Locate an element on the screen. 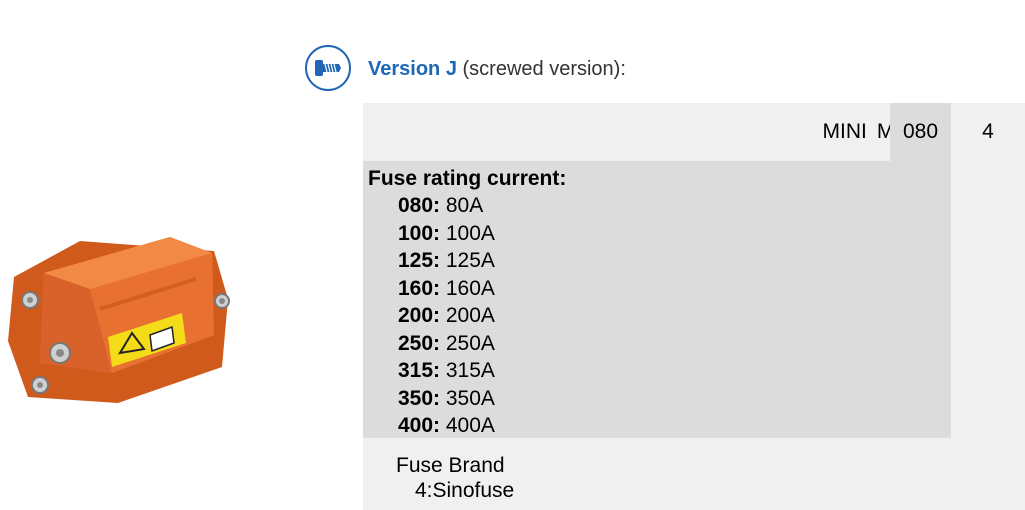 This screenshot has height=510, width=1025. fuse-brand-section: Fuse Brand 4:Sinofuse is located at coordinates (694, 474).